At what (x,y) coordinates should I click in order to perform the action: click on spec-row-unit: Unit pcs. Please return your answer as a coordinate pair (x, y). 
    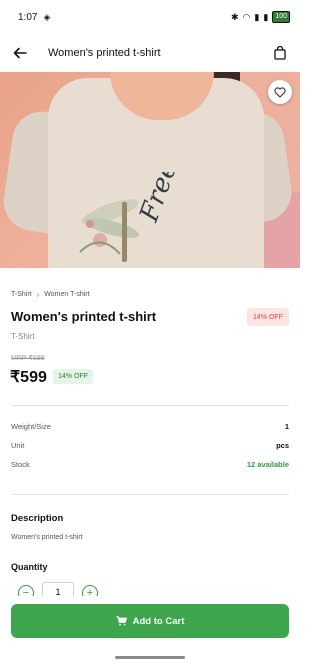
    Looking at the image, I should click on (150, 445).